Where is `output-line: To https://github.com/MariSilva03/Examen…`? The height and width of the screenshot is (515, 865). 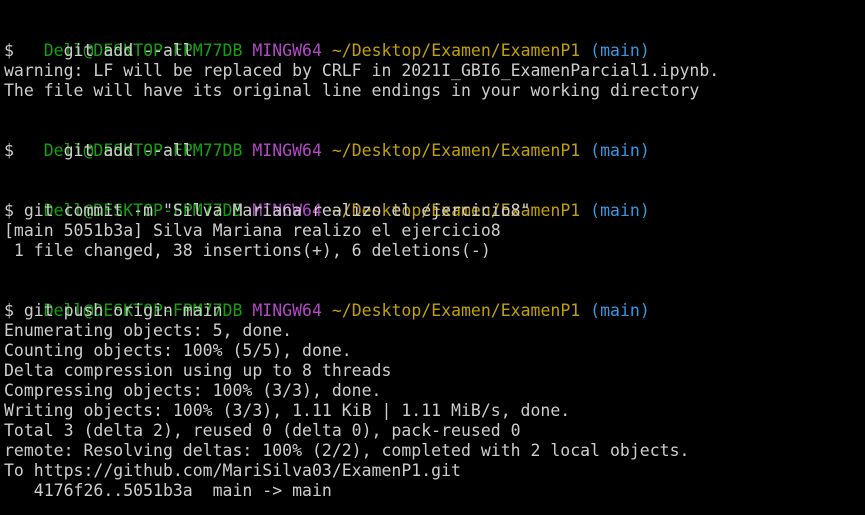
output-line: To https://github.com/MariSilva03/Examen… is located at coordinates (232, 470).